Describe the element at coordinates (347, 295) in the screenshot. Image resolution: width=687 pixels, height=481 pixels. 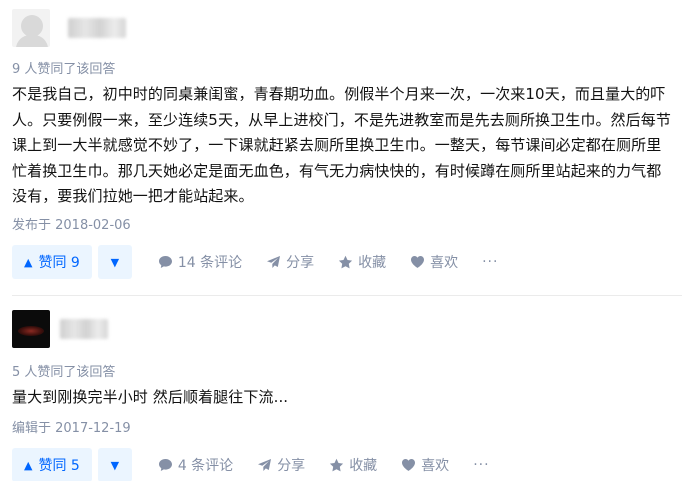
I see `answer-divider` at that location.